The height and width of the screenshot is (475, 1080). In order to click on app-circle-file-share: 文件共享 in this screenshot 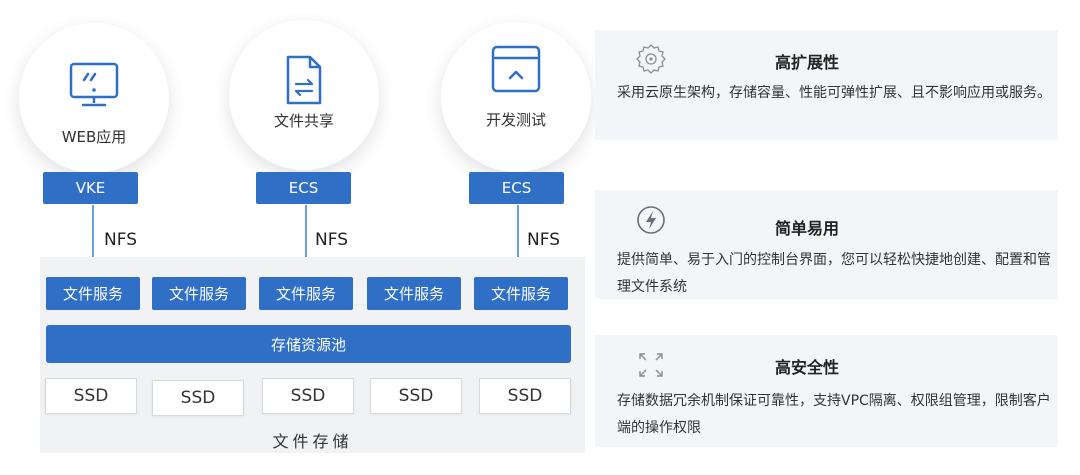, I will do `click(304, 95)`.